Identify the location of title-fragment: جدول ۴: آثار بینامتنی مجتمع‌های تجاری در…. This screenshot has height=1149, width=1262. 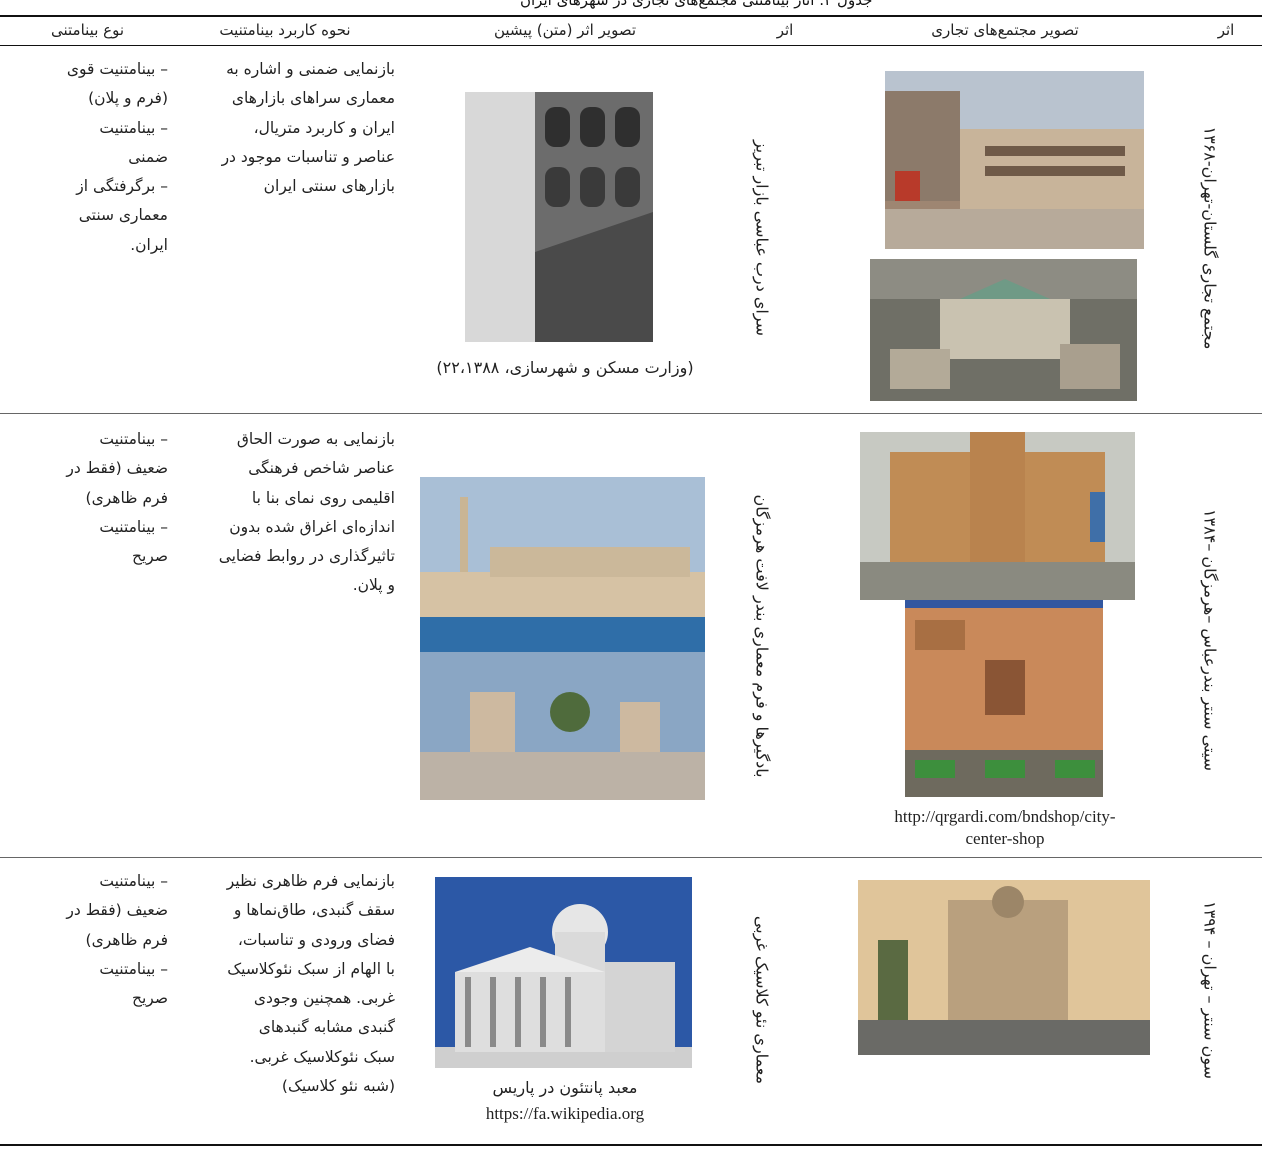
(696, 4).